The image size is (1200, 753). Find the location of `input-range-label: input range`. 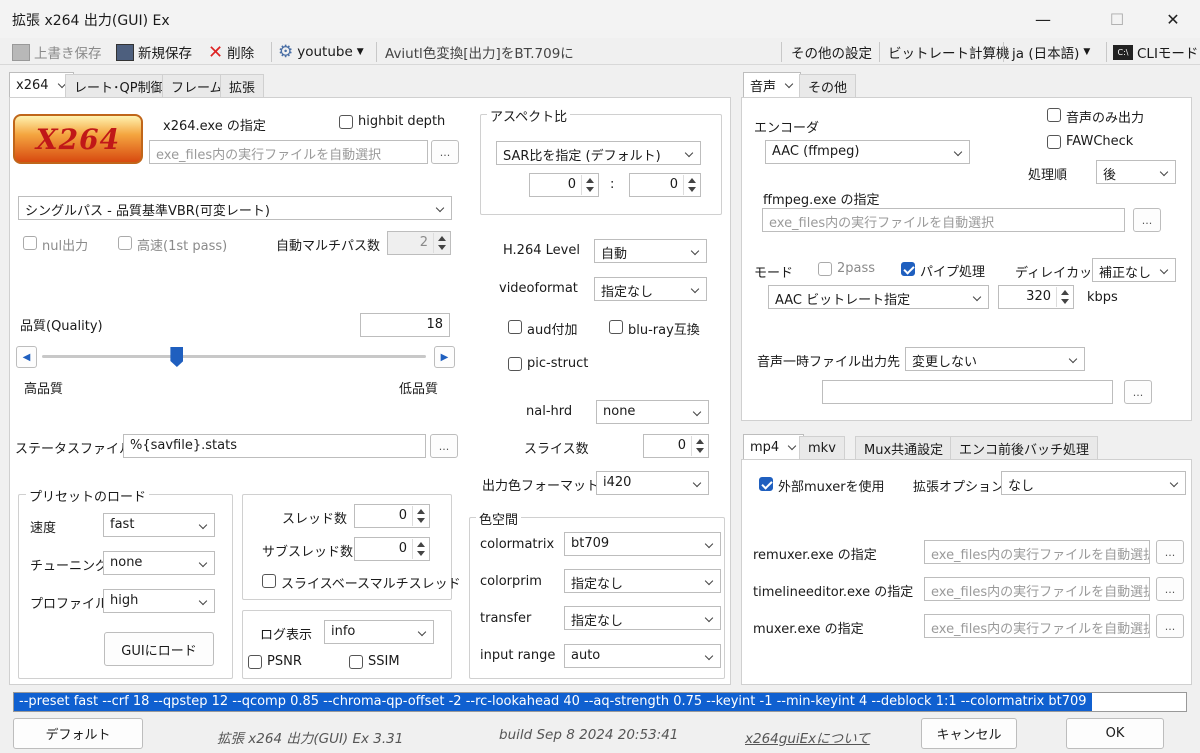

input-range-label: input range is located at coordinates (518, 655).